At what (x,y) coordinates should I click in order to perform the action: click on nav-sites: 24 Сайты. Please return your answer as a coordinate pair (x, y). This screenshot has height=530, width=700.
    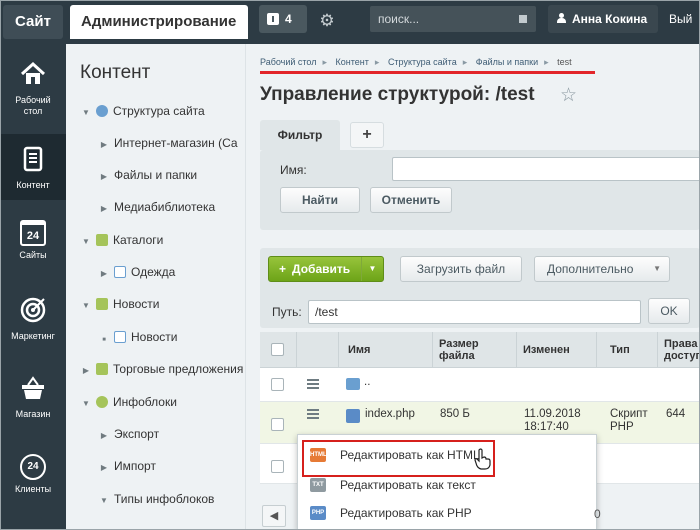
    Looking at the image, I should click on (33, 247).